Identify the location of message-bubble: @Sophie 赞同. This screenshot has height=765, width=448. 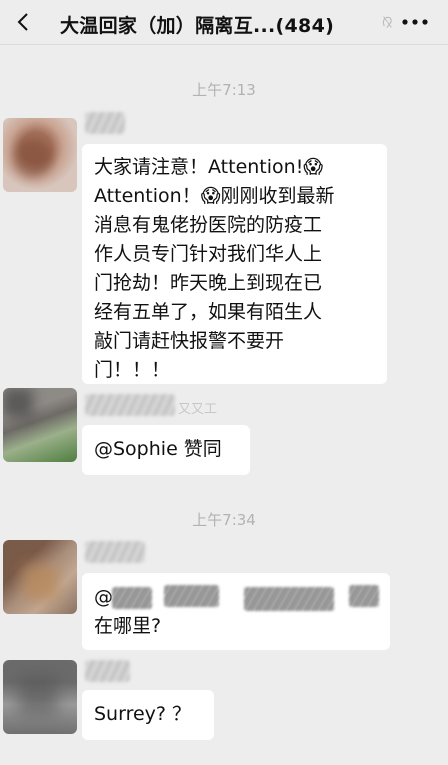
(166, 450).